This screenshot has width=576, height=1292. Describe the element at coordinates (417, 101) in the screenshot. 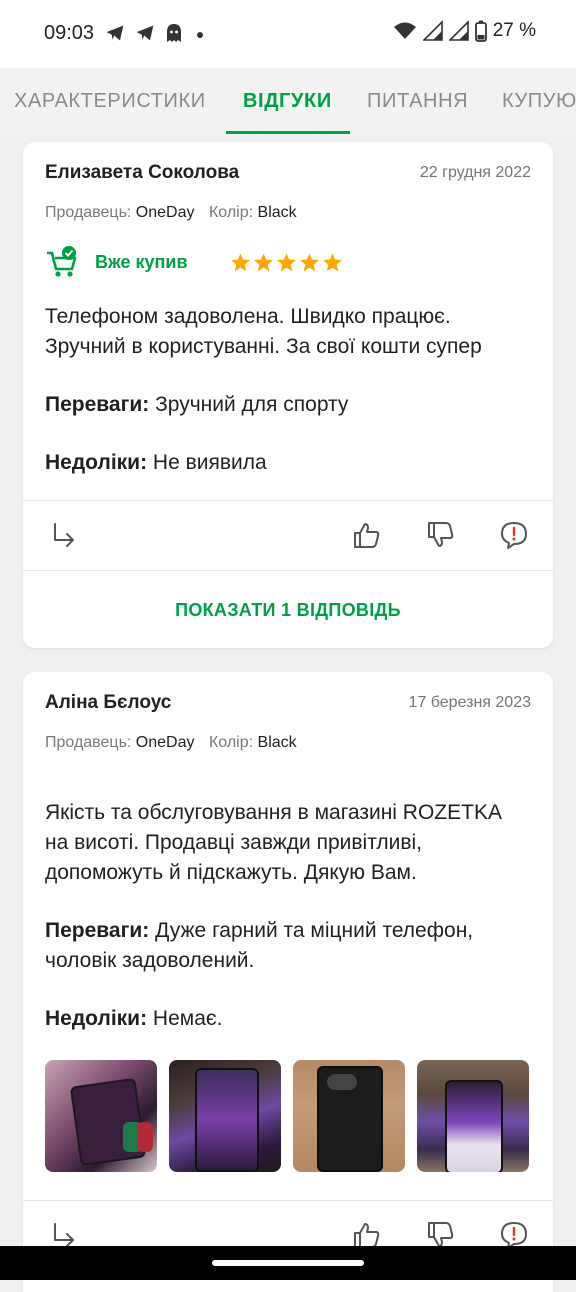

I see `tab-questions: ПИТАННЯ` at that location.